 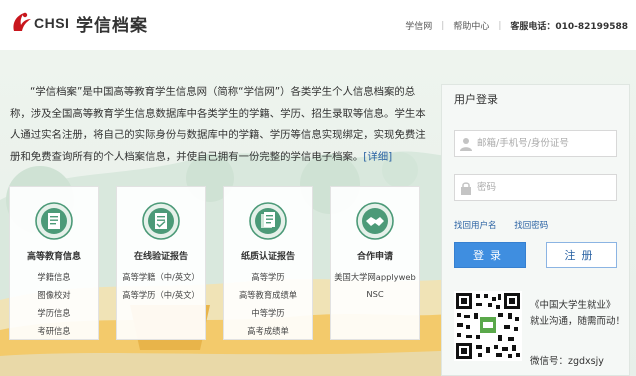 I want to click on help-center-link: 帮助中心, so click(x=471, y=25).